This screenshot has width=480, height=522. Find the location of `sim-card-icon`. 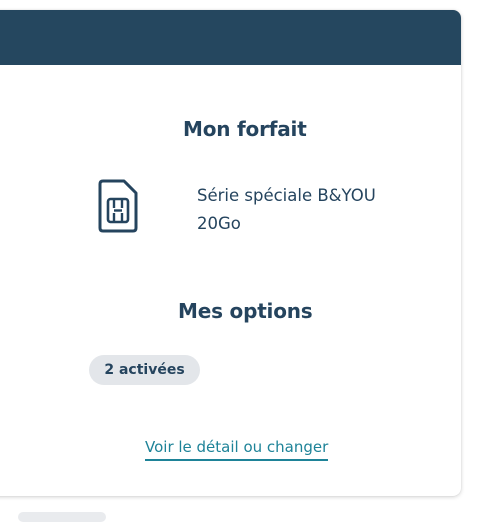

sim-card-icon is located at coordinates (118, 206).